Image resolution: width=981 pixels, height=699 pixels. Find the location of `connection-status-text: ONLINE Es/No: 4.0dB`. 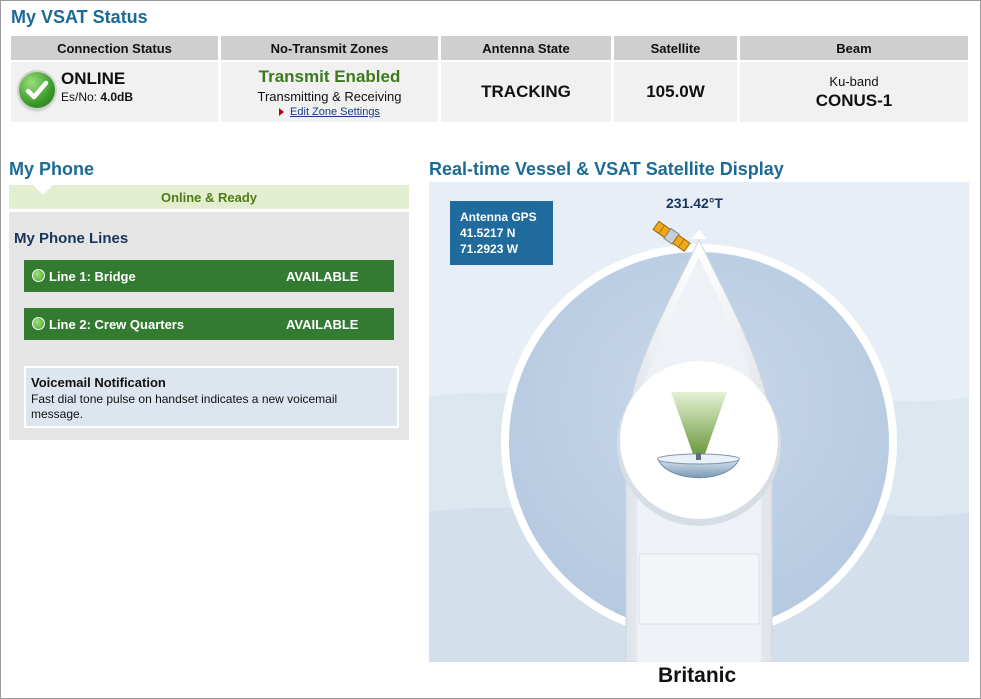

connection-status-text: ONLINE Es/No: 4.0dB is located at coordinates (97, 86).